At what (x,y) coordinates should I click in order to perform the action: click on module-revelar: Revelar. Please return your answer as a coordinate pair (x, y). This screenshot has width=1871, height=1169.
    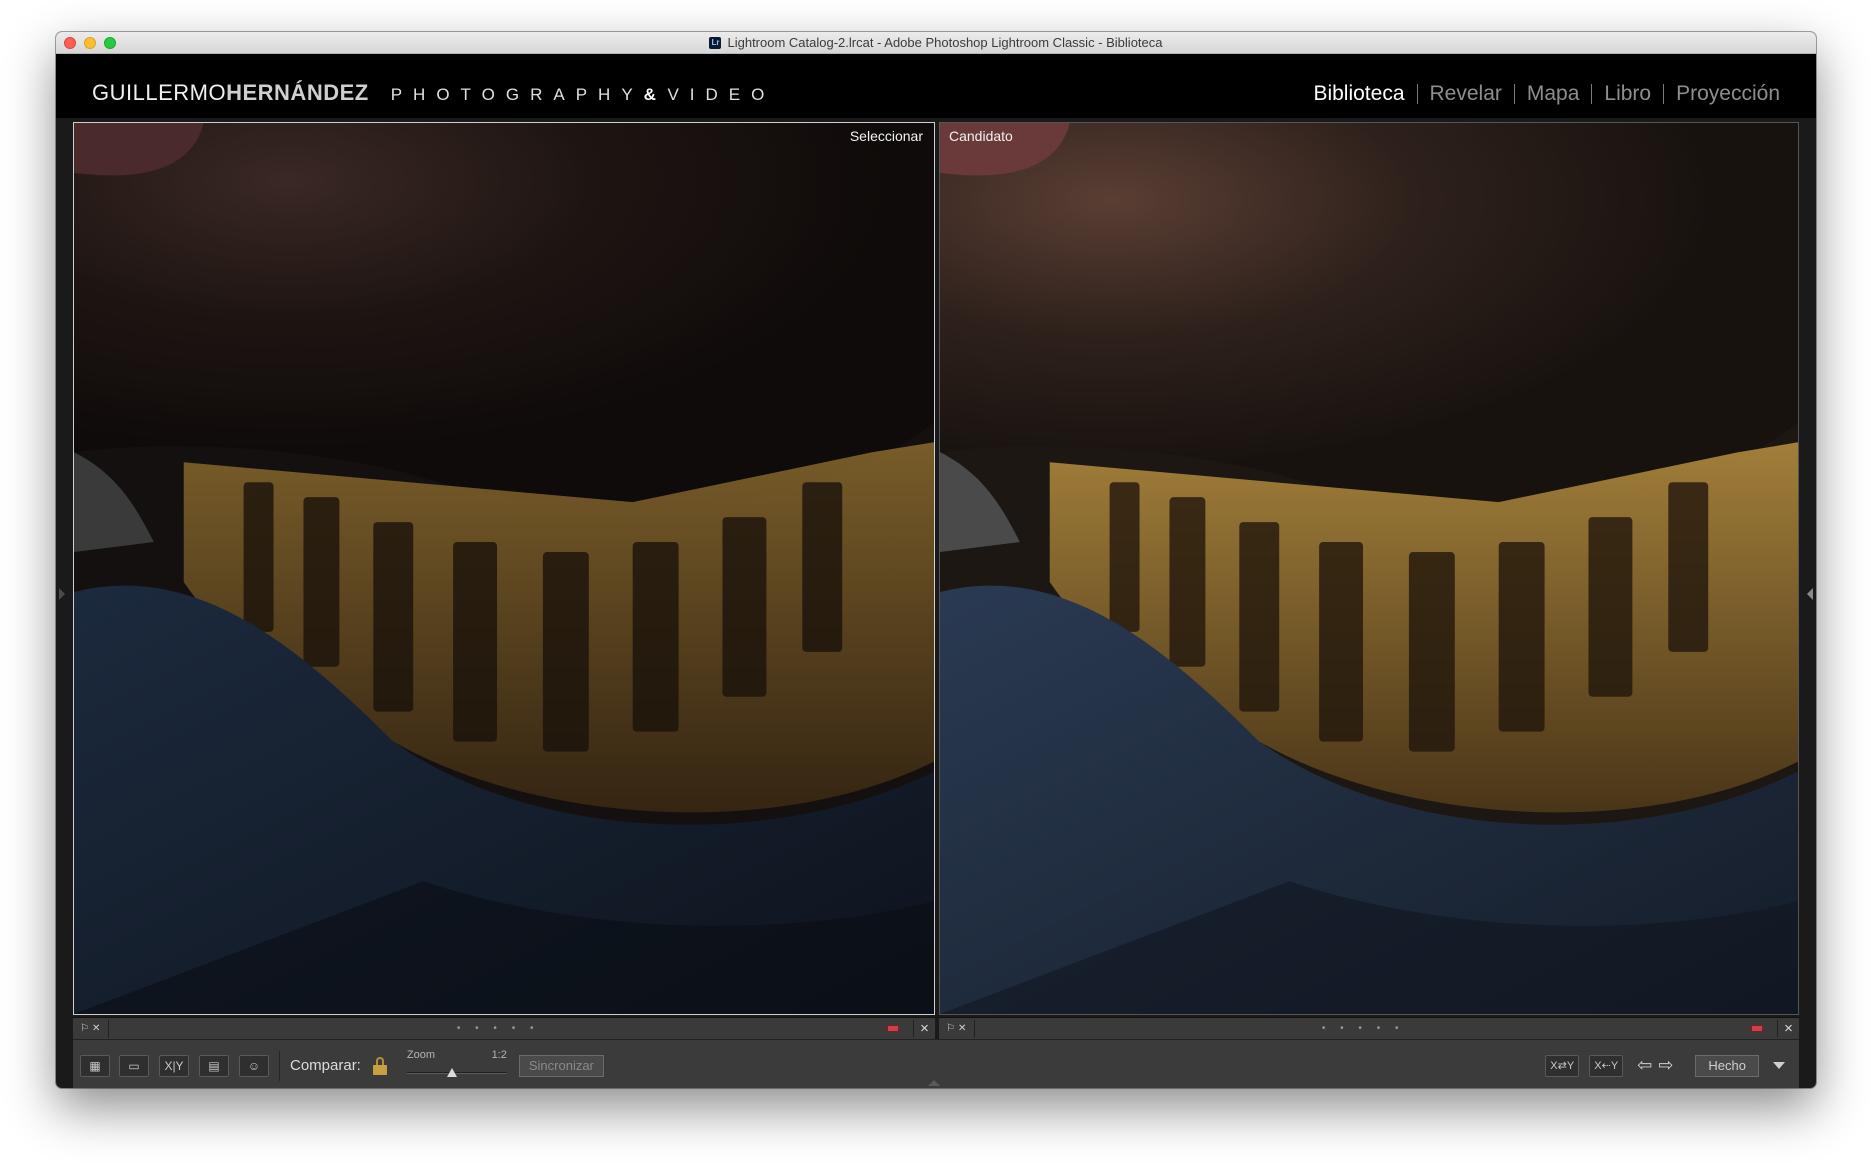
    Looking at the image, I should click on (1466, 94).